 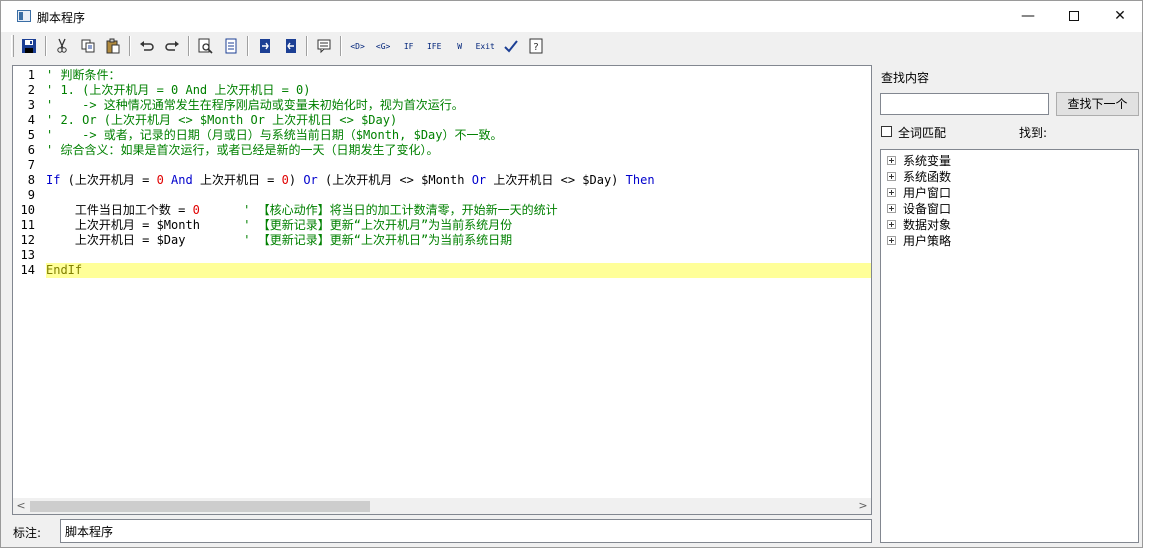 I want to click on paste-button, so click(x=114, y=46).